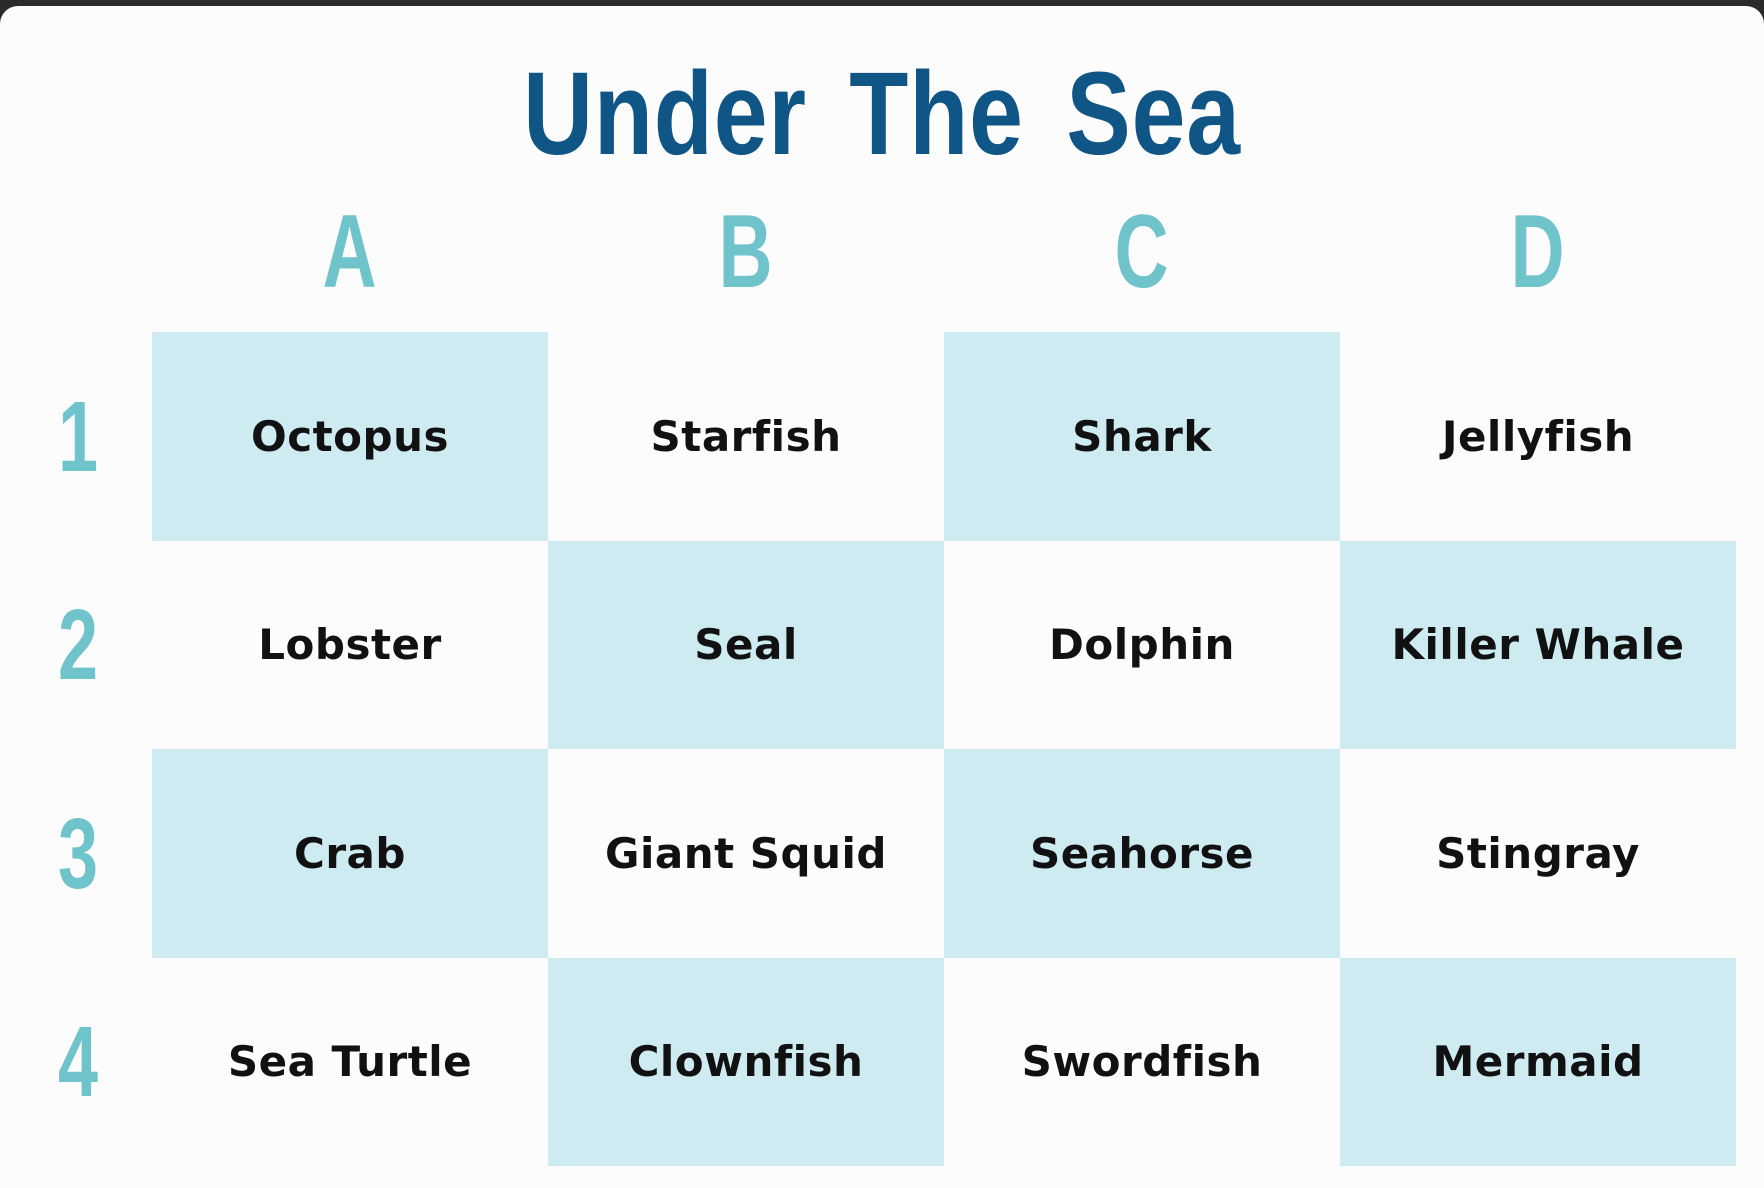 The width and height of the screenshot is (1764, 1188). I want to click on grid-cell: Stingray, so click(1538, 853).